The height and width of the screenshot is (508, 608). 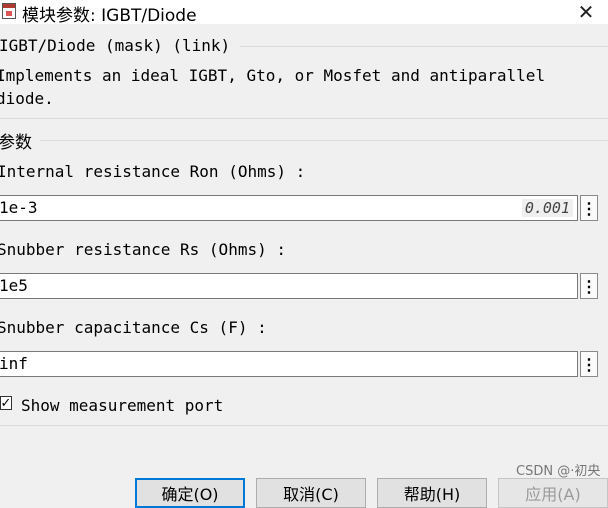 I want to click on ok-button: 确定(O), so click(x=190, y=493).